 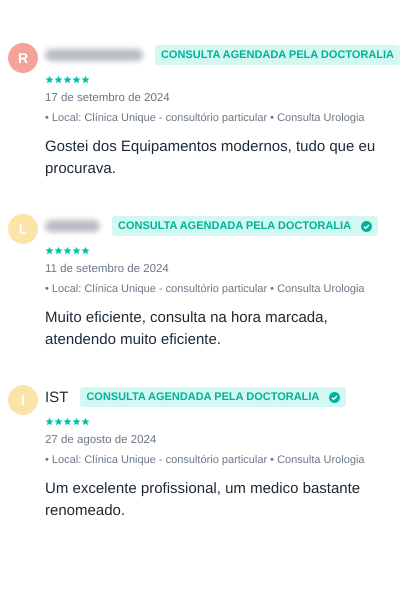 What do you see at coordinates (23, 58) in the screenshot?
I see `avatar: R` at bounding box center [23, 58].